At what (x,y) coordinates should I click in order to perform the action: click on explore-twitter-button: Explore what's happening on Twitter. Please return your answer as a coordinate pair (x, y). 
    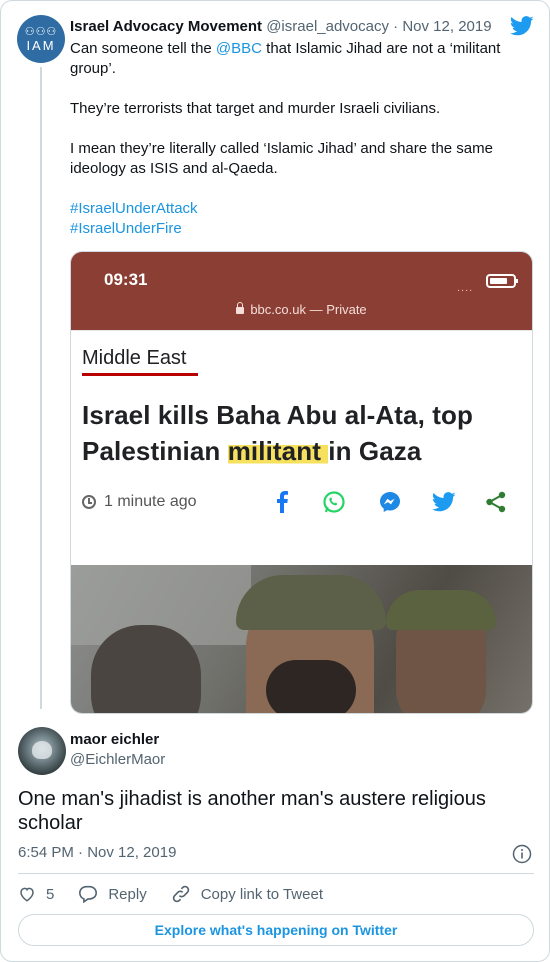
    Looking at the image, I should click on (276, 930).